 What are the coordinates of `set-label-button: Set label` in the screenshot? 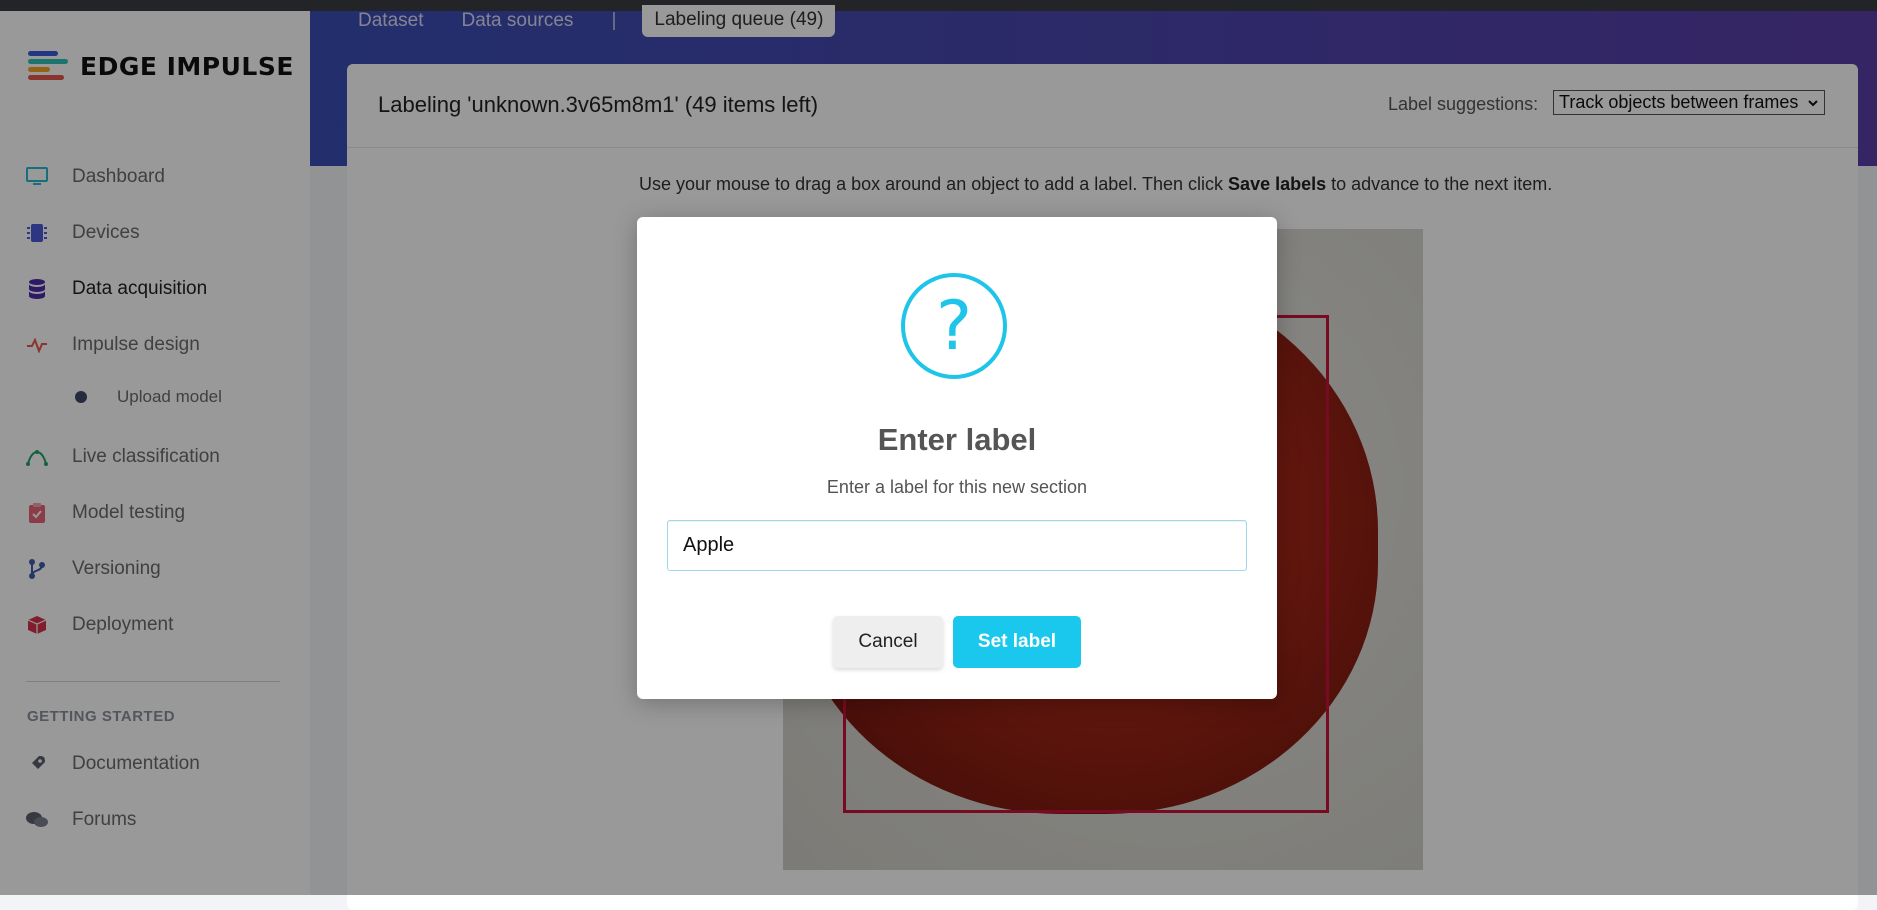 It's located at (1017, 642).